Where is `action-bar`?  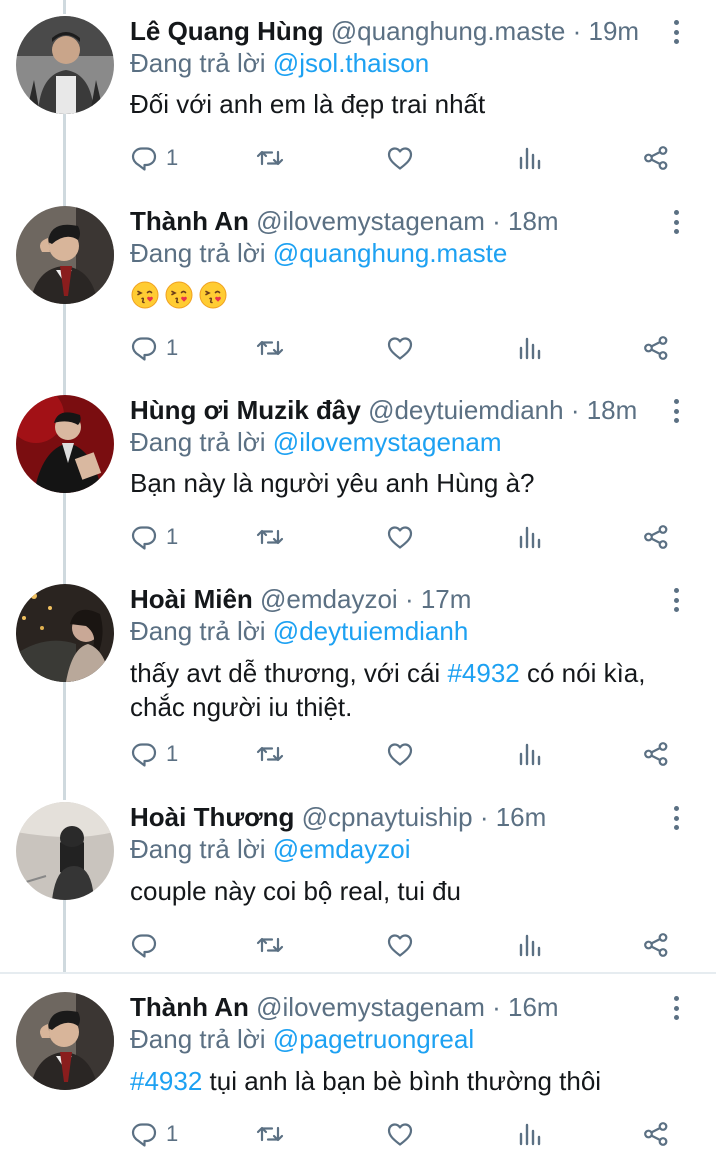 action-bar is located at coordinates (410, 945).